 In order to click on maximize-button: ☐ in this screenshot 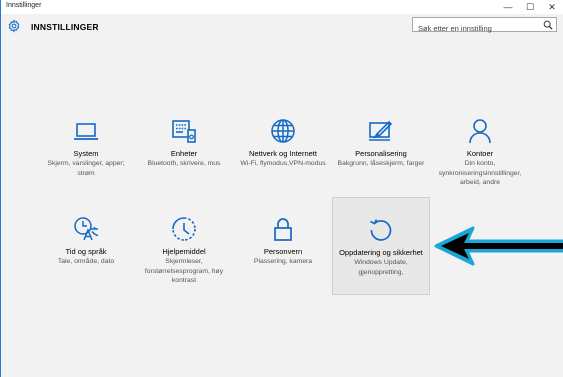, I will do `click(530, 7)`.